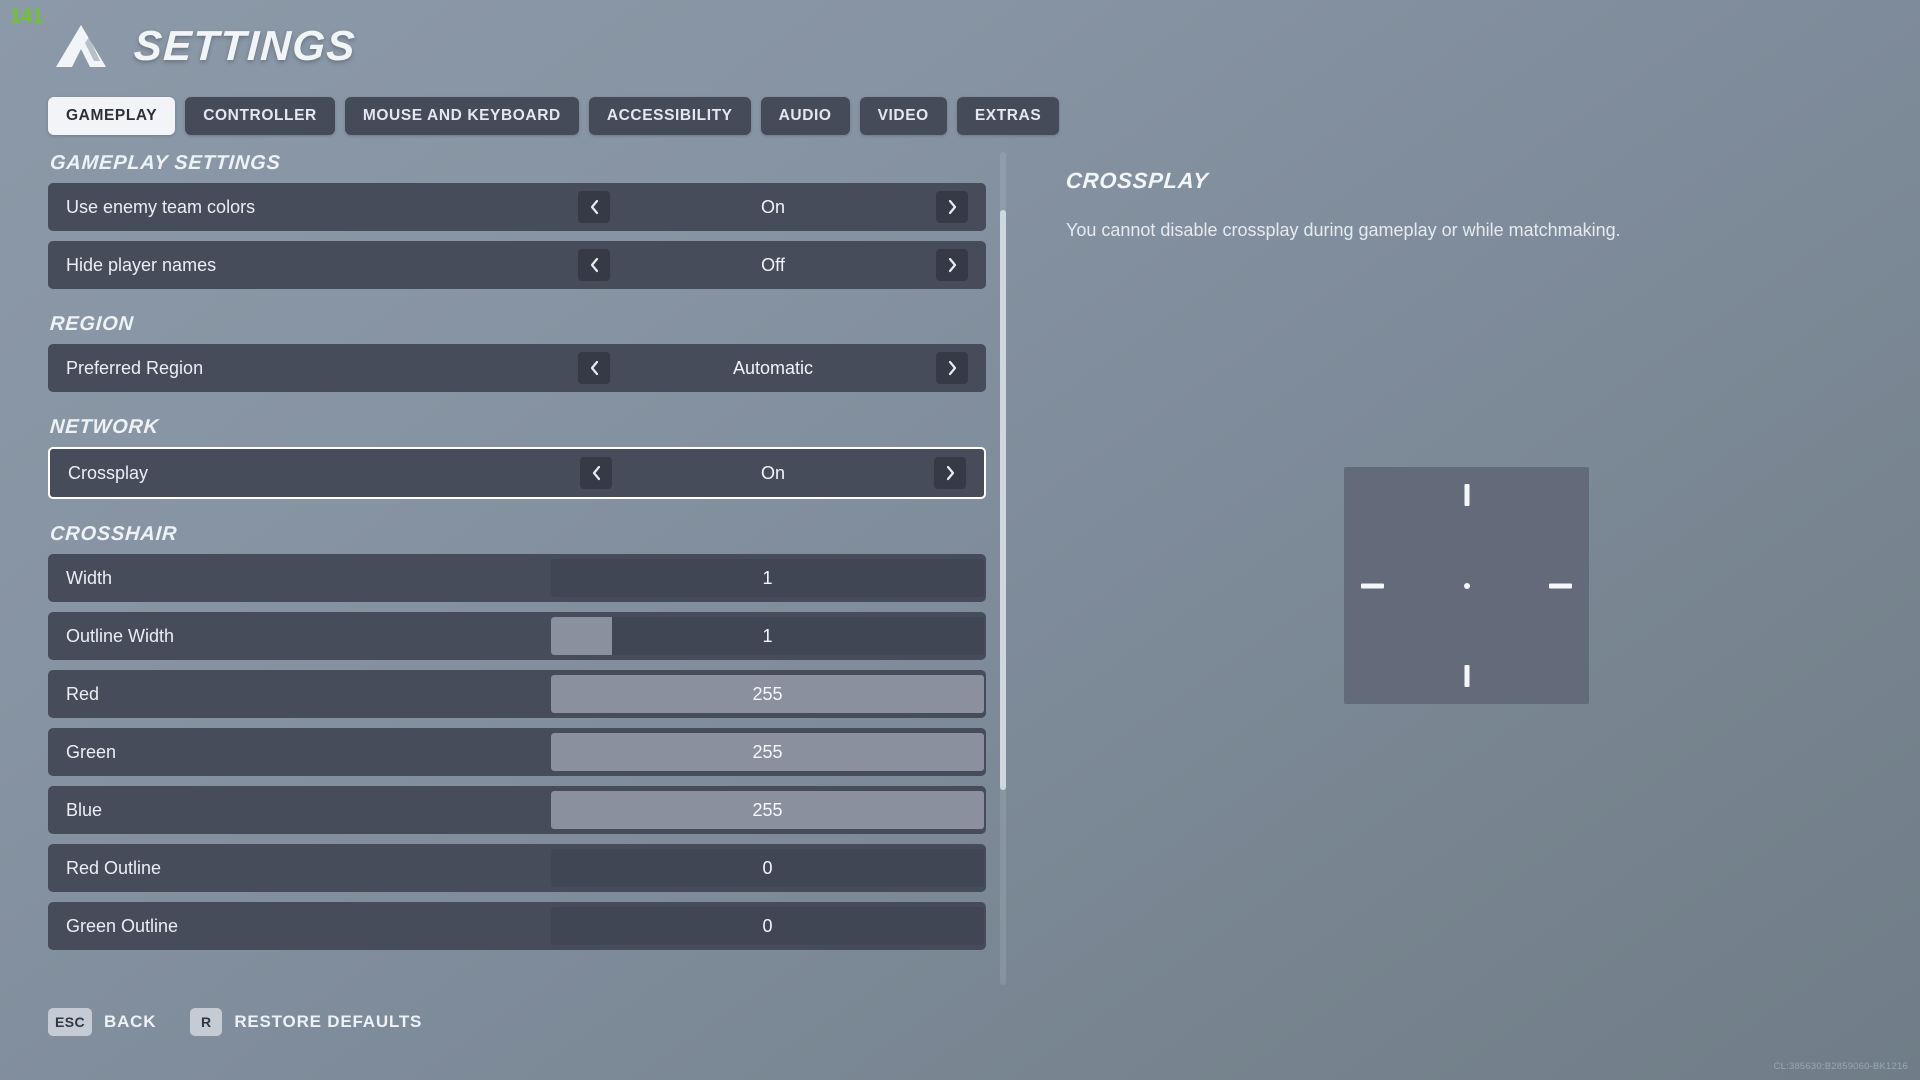  What do you see at coordinates (130, 1021) in the screenshot?
I see `back-label: BACK` at bounding box center [130, 1021].